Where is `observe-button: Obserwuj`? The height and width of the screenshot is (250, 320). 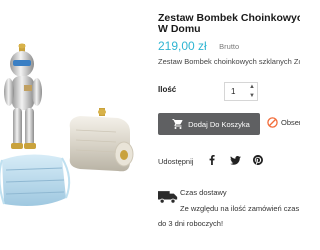 observe-button: Obserwuj is located at coordinates (283, 122).